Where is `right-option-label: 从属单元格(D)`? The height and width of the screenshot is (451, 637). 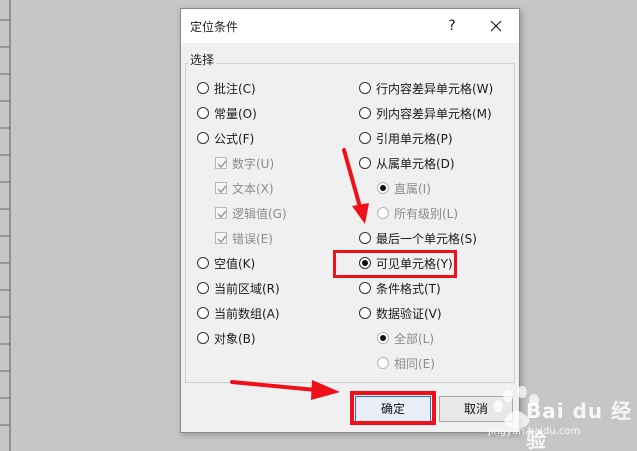
right-option-label: 从属单元格(D) is located at coordinates (415, 163).